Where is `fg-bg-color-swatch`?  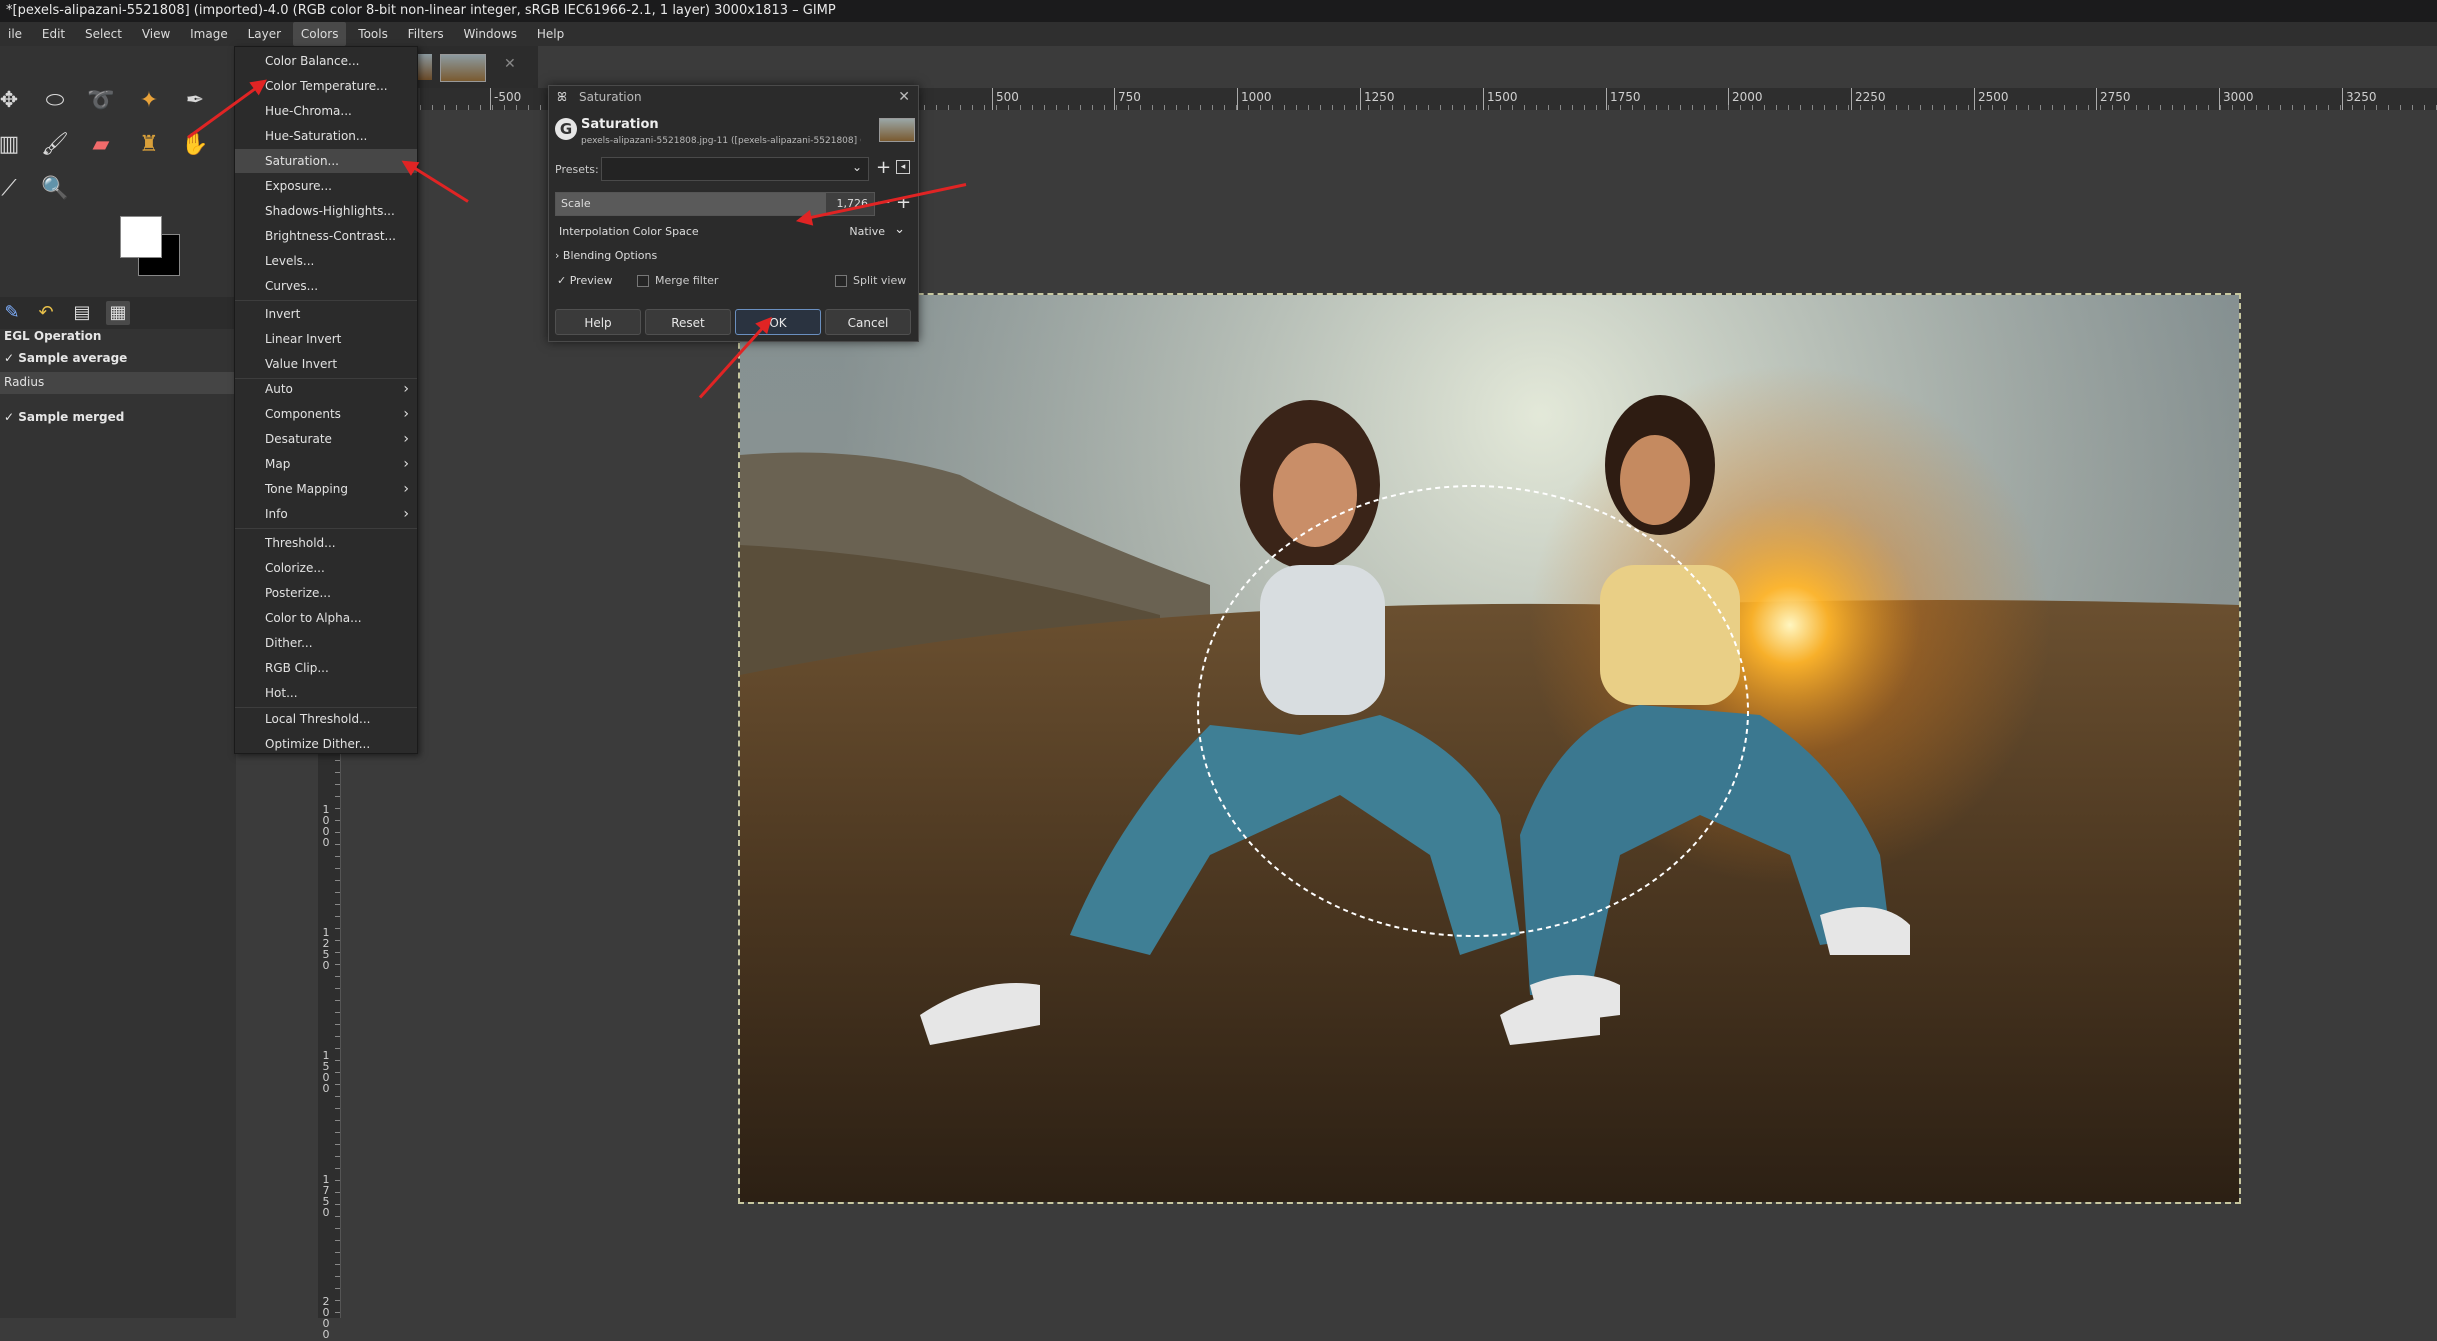
fg-bg-color-swatch is located at coordinates (150, 246).